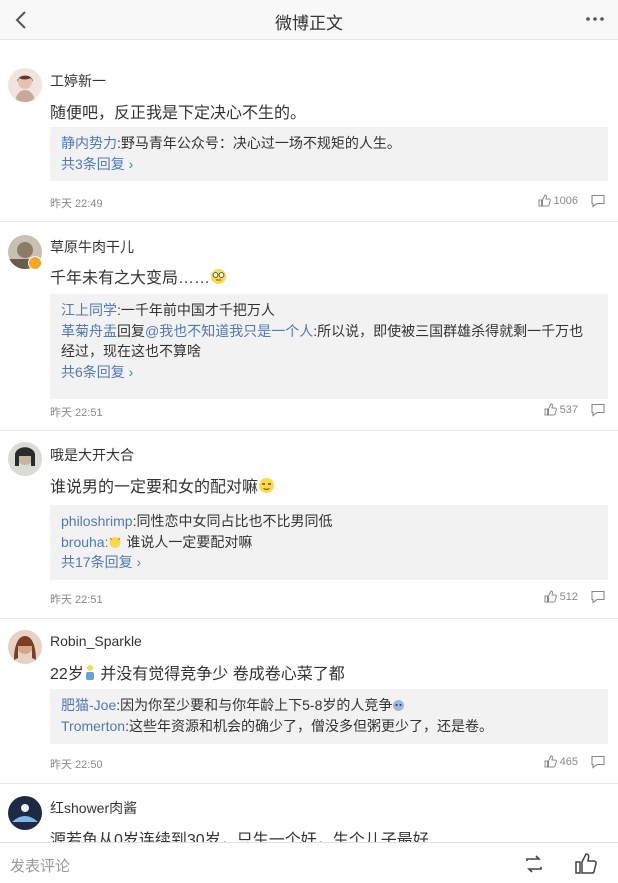  I want to click on more-replies-link: 共17条回复 ›, so click(329, 562).